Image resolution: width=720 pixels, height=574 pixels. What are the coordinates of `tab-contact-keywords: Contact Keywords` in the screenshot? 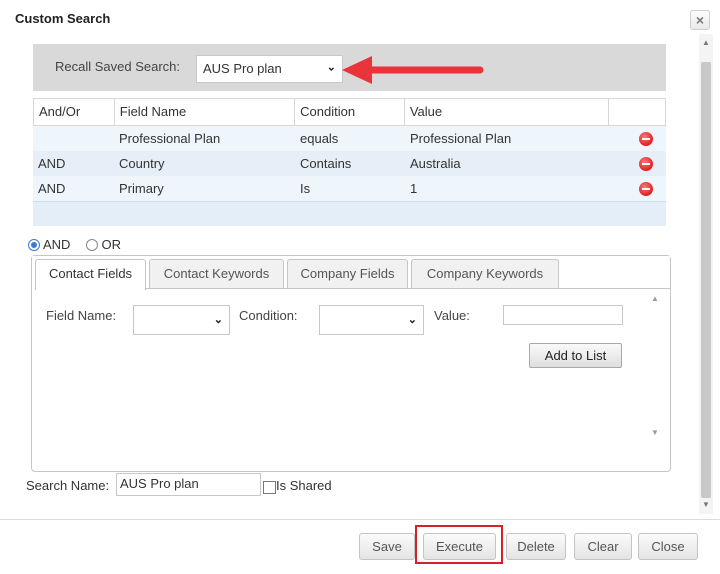 It's located at (216, 274).